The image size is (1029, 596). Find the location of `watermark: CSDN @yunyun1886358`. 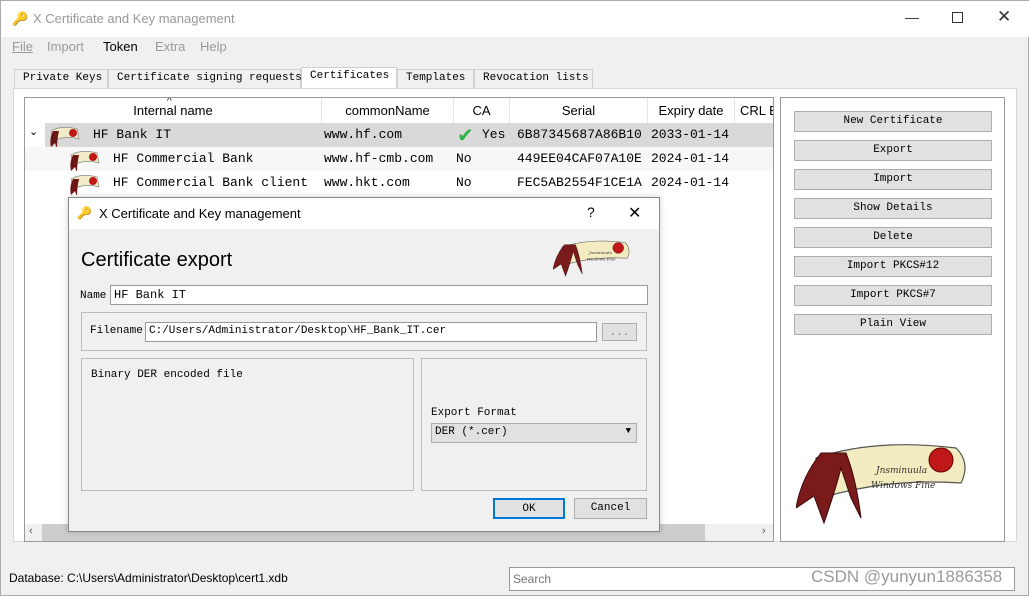

watermark: CSDN @yunyun1886358 is located at coordinates (907, 576).